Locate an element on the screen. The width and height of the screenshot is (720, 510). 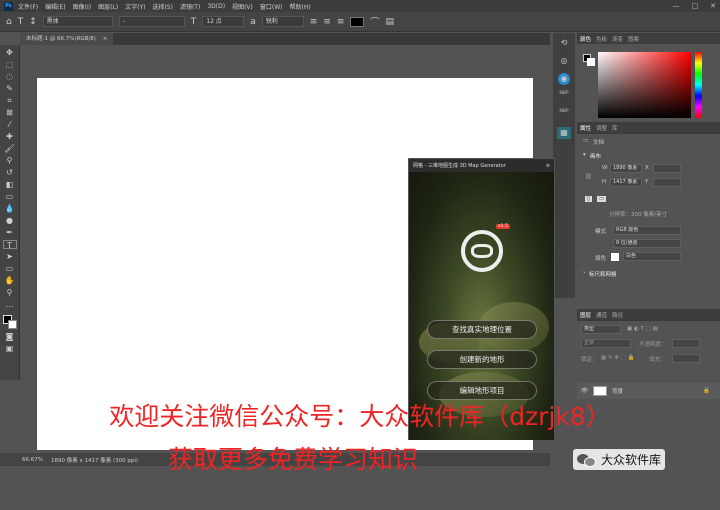
section-rulers-chevron: › is located at coordinates (584, 273).